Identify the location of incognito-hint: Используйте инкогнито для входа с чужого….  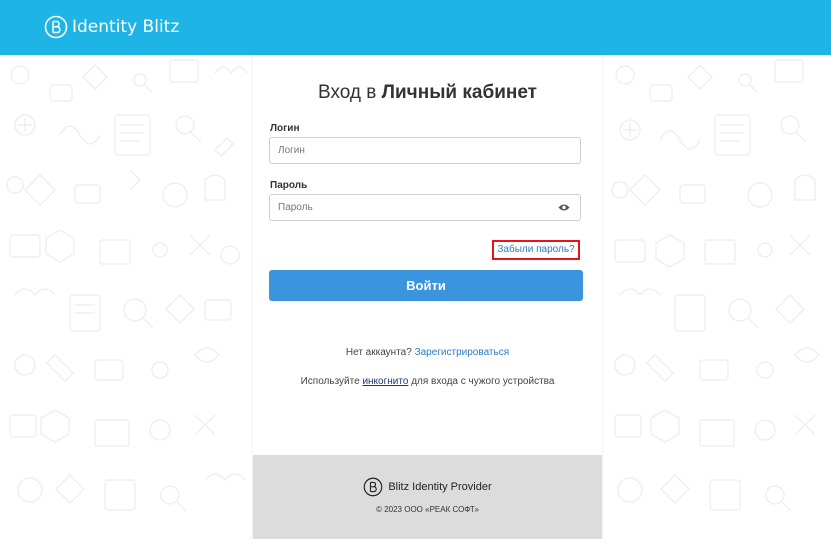
(427, 381).